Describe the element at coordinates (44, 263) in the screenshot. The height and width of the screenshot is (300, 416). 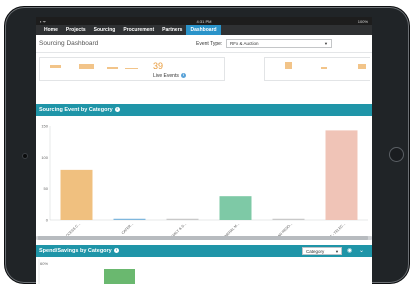
I see `spend-y-tick: 60%` at that location.